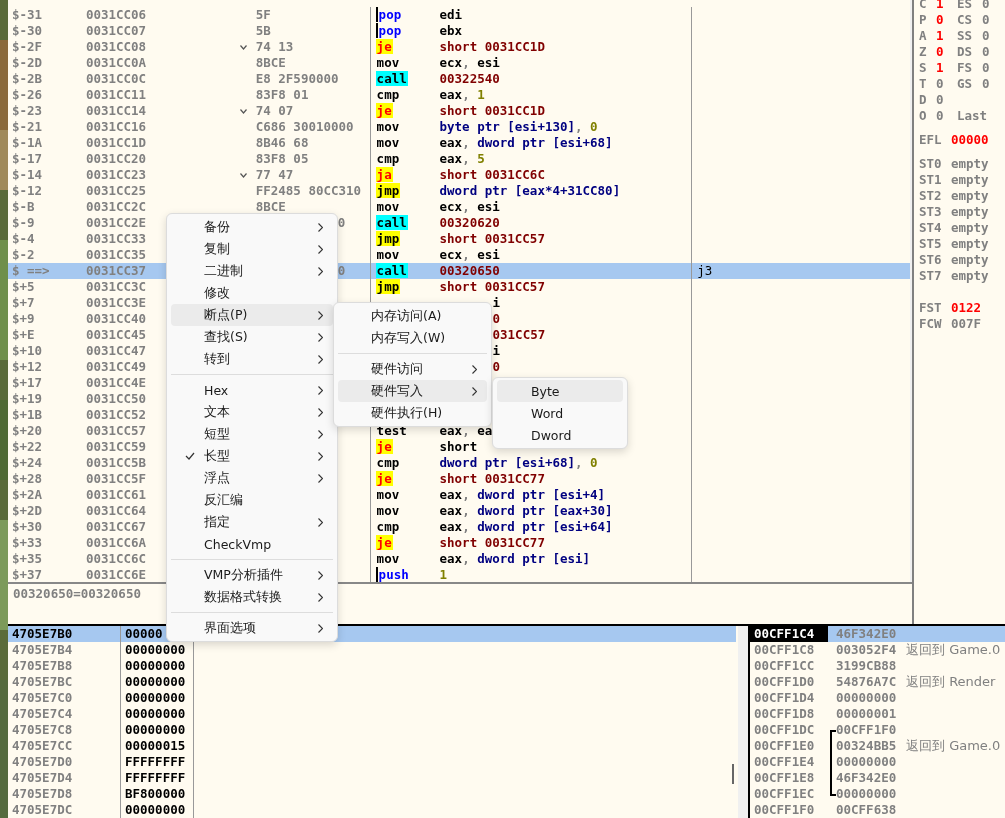 This screenshot has width=1005, height=818. I want to click on scrollbar-thumb, so click(733, 774).